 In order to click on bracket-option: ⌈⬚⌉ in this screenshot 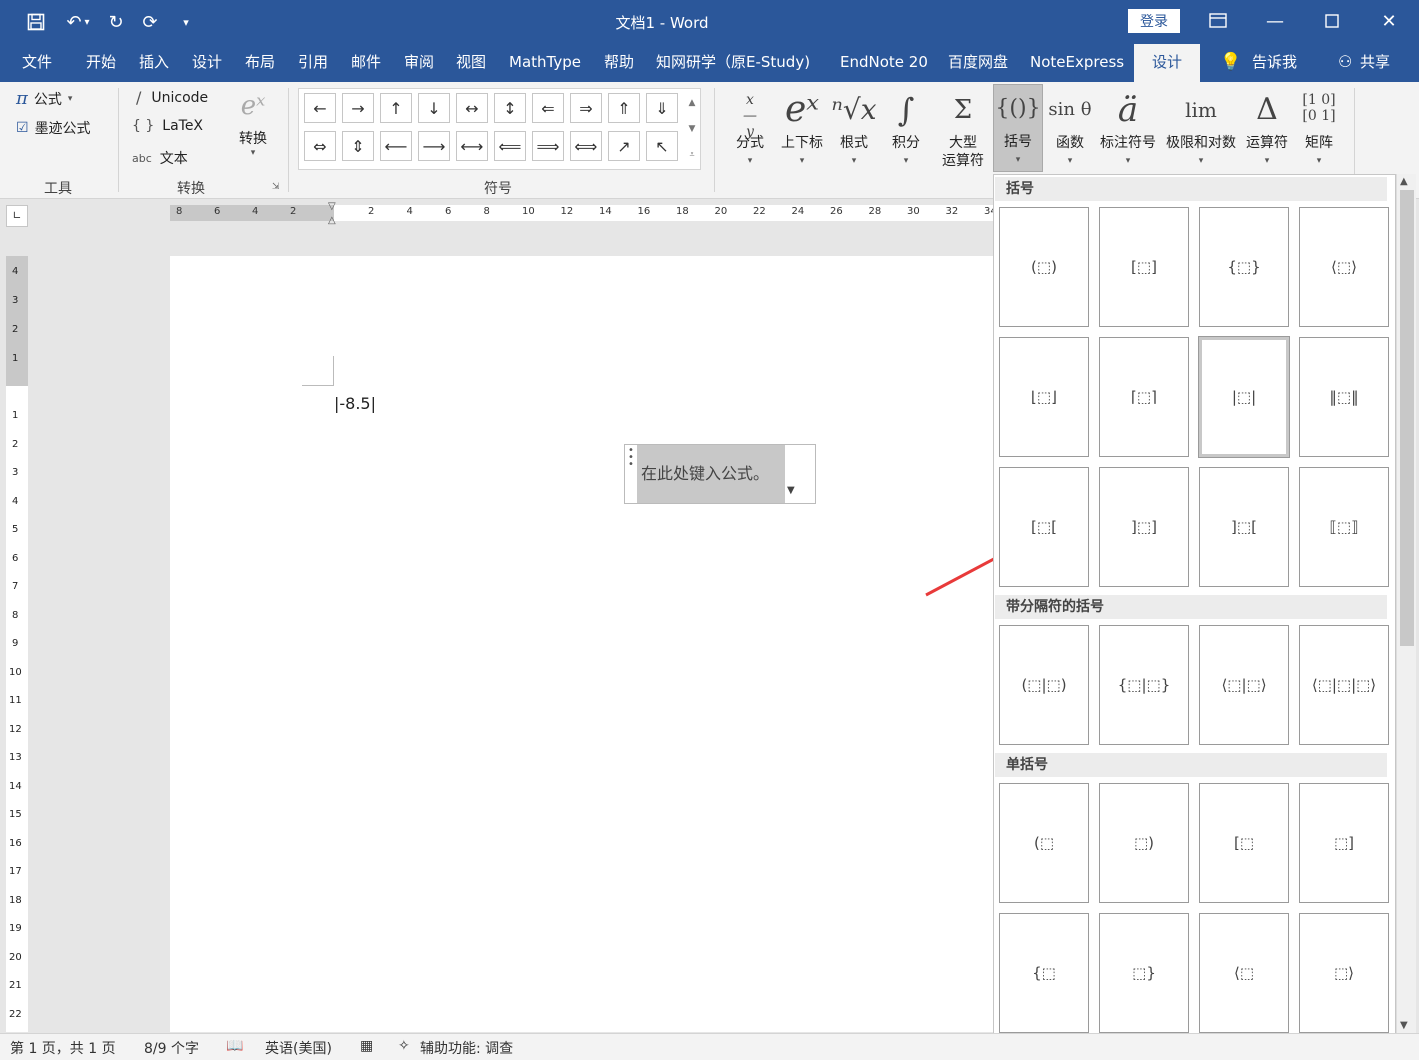, I will do `click(1144, 397)`.